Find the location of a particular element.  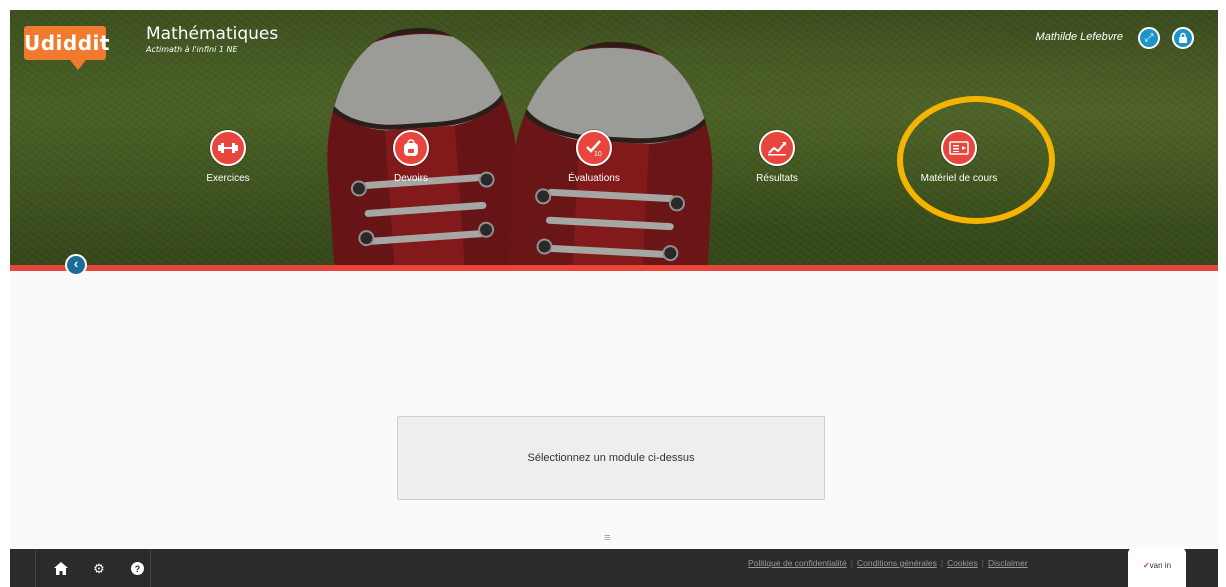

module-exercices: Exercices is located at coordinates (228, 157).